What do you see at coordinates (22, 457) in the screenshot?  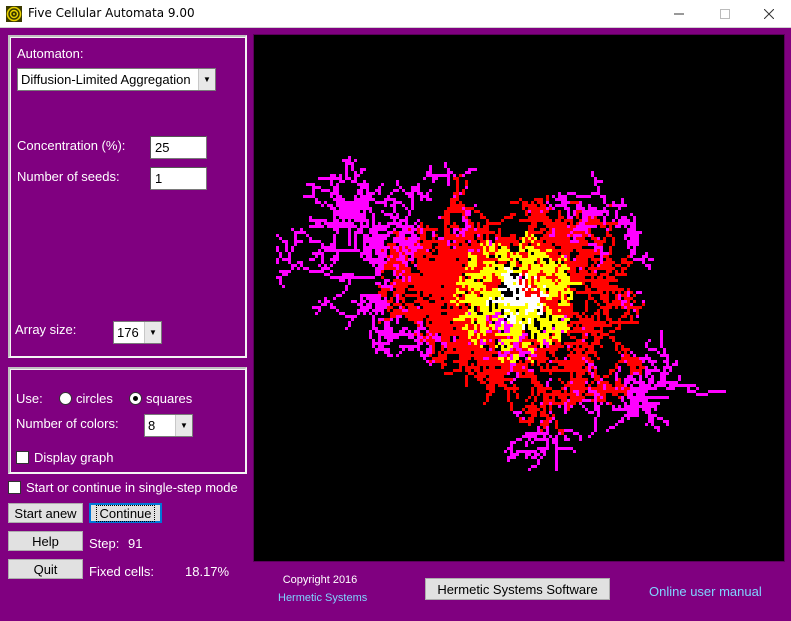 I see `display-graph-checkbox` at bounding box center [22, 457].